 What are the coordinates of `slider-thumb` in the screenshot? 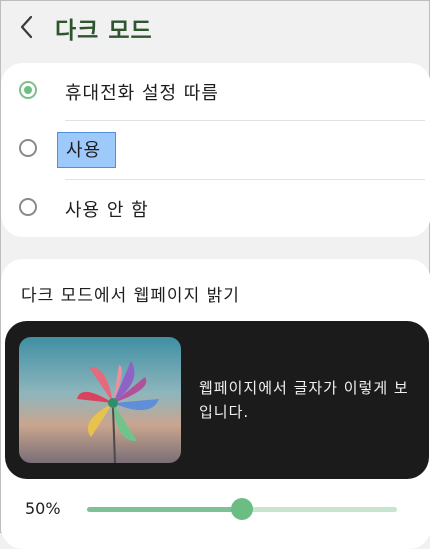 It's located at (242, 509).